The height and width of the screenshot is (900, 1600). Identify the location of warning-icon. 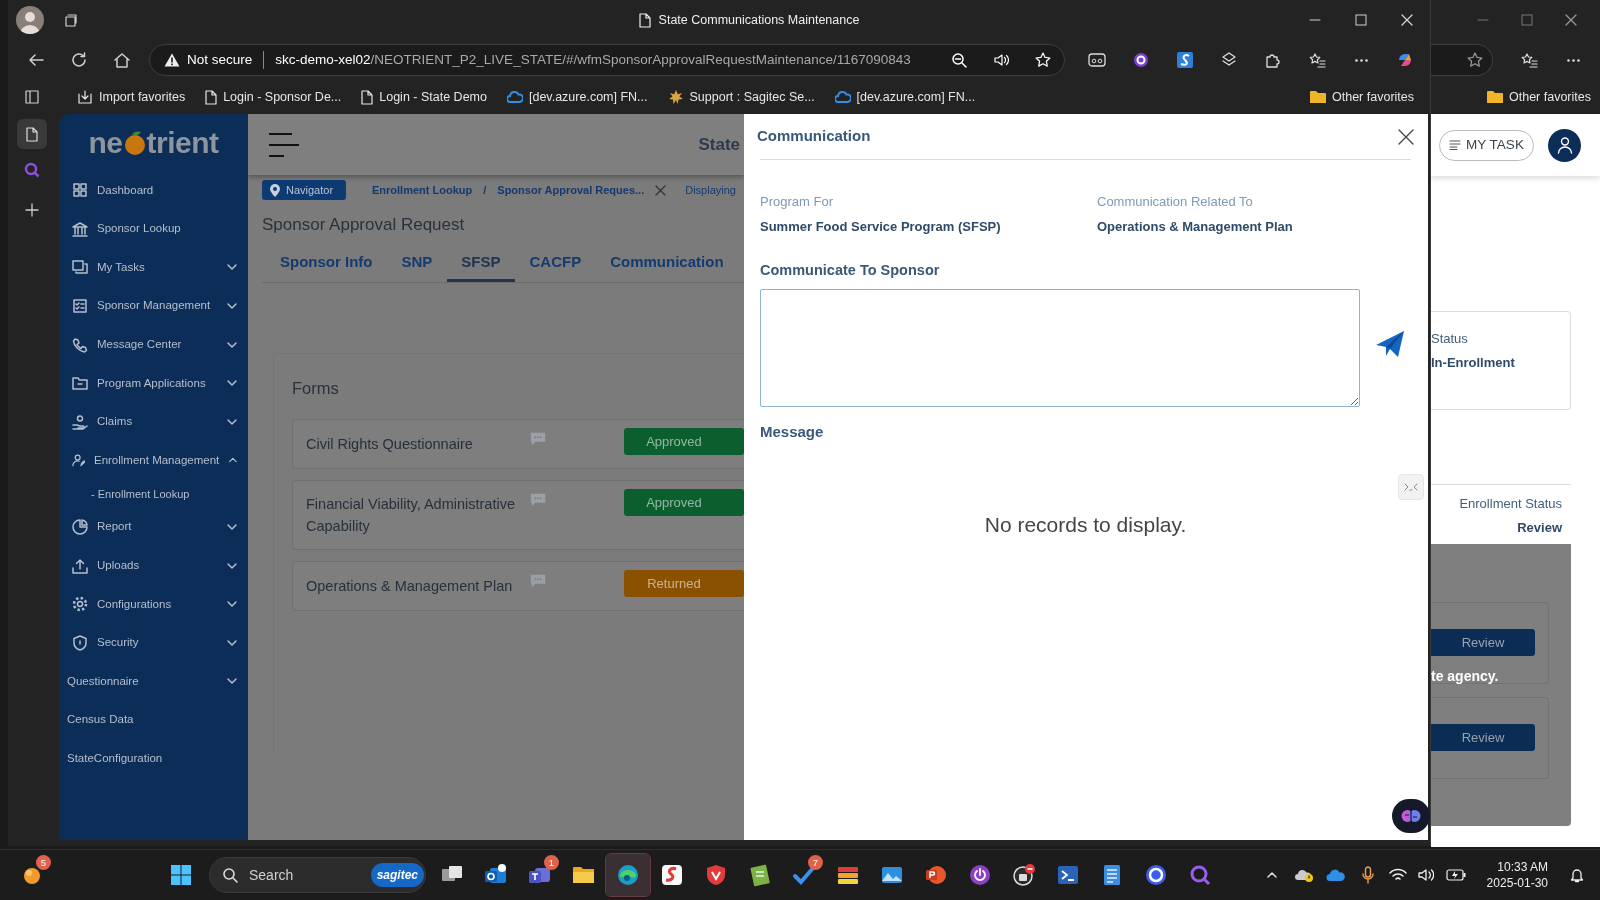
(172, 60).